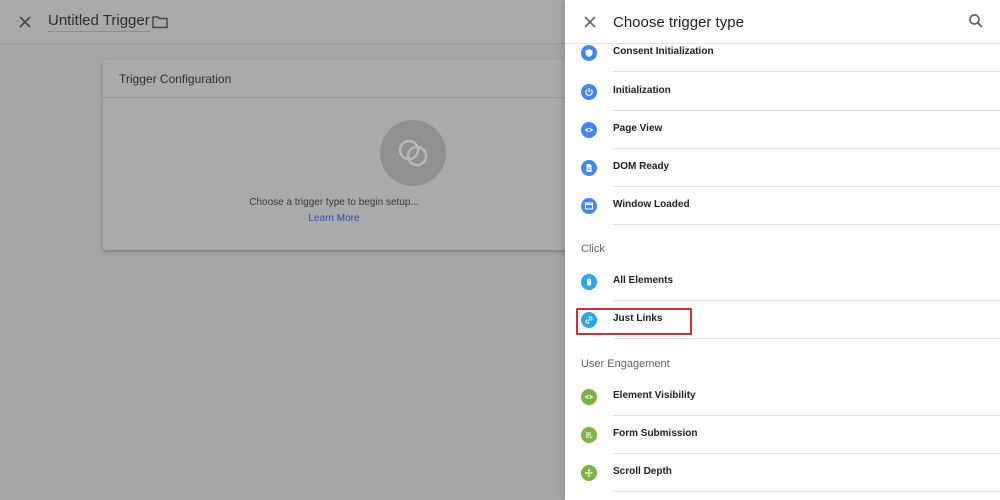  Describe the element at coordinates (782, 473) in the screenshot. I see `trigger-scroll-depth: Scroll Depth` at that location.